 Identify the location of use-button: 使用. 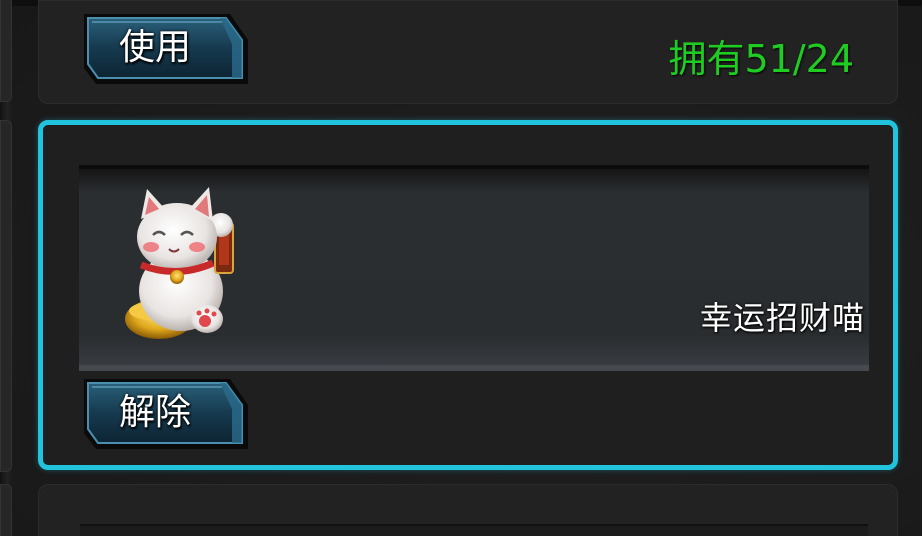
(166, 48).